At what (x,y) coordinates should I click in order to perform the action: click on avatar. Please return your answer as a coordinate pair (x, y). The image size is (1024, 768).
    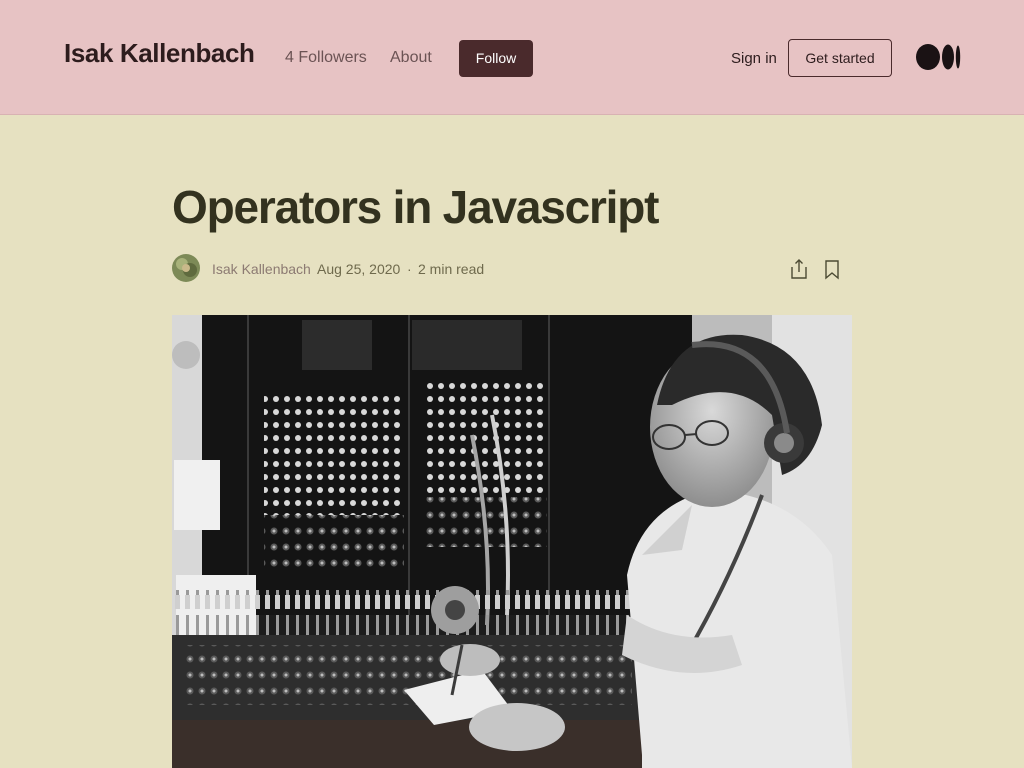
    Looking at the image, I should click on (186, 268).